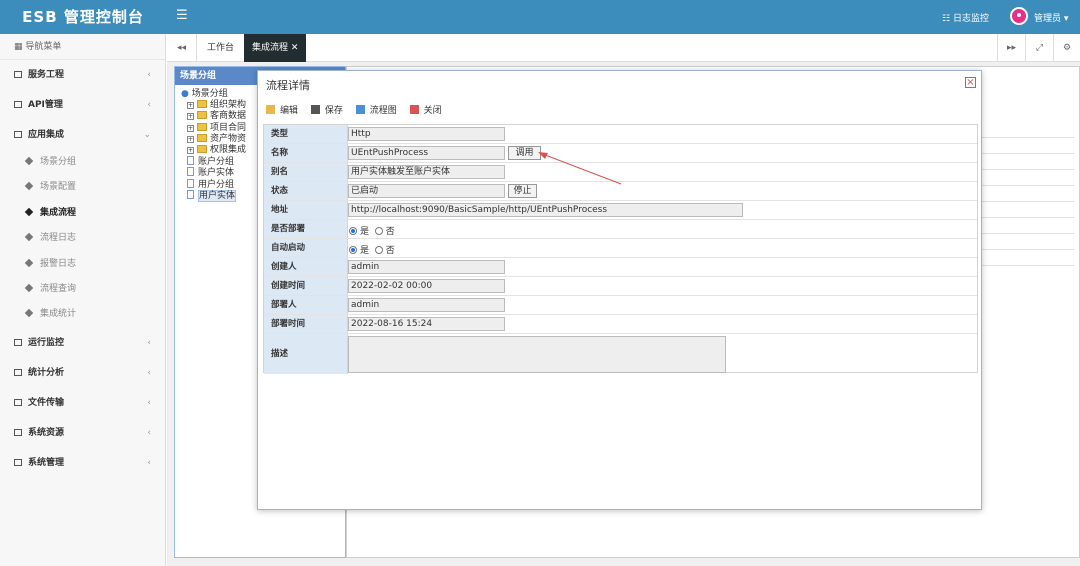 The width and height of the screenshot is (1080, 566). Describe the element at coordinates (305, 305) in the screenshot. I see `field-label: 部署人` at that location.